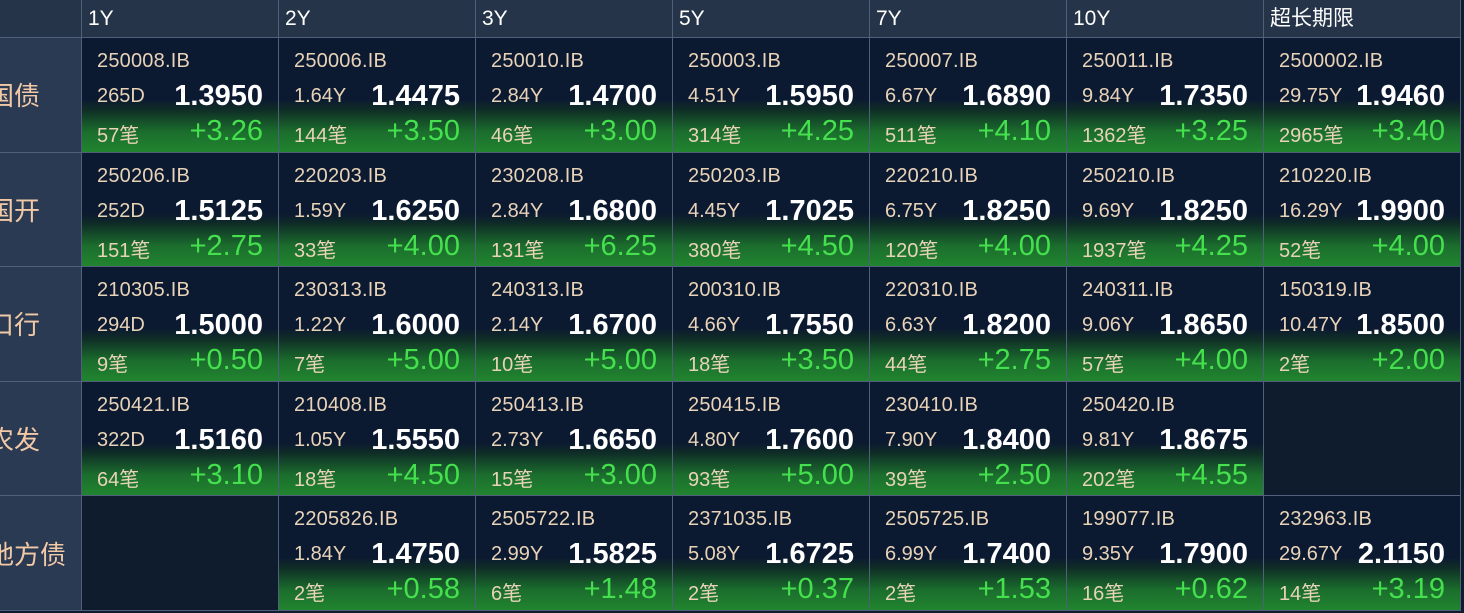 This screenshot has height=613, width=1464. I want to click on trade-count: 314笔, so click(715, 136).